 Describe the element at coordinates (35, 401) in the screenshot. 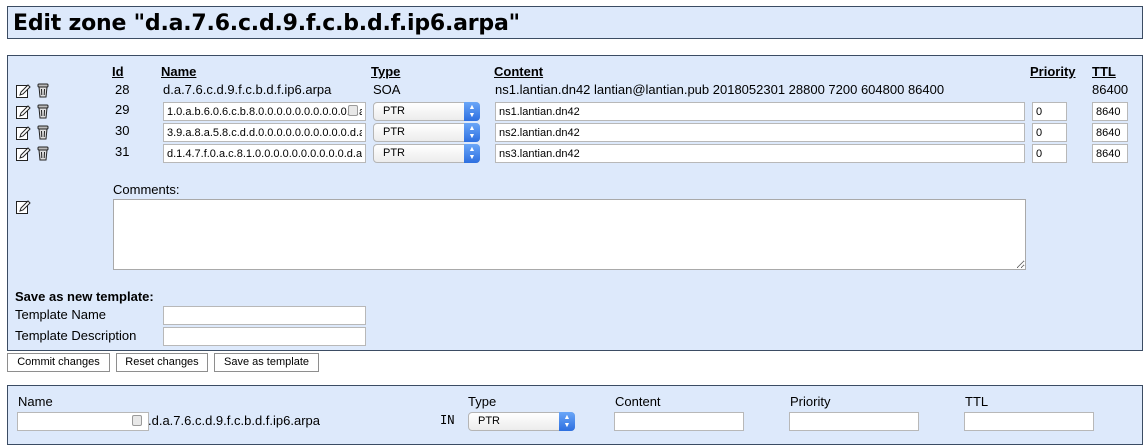

I see `add-name-label: Name` at that location.